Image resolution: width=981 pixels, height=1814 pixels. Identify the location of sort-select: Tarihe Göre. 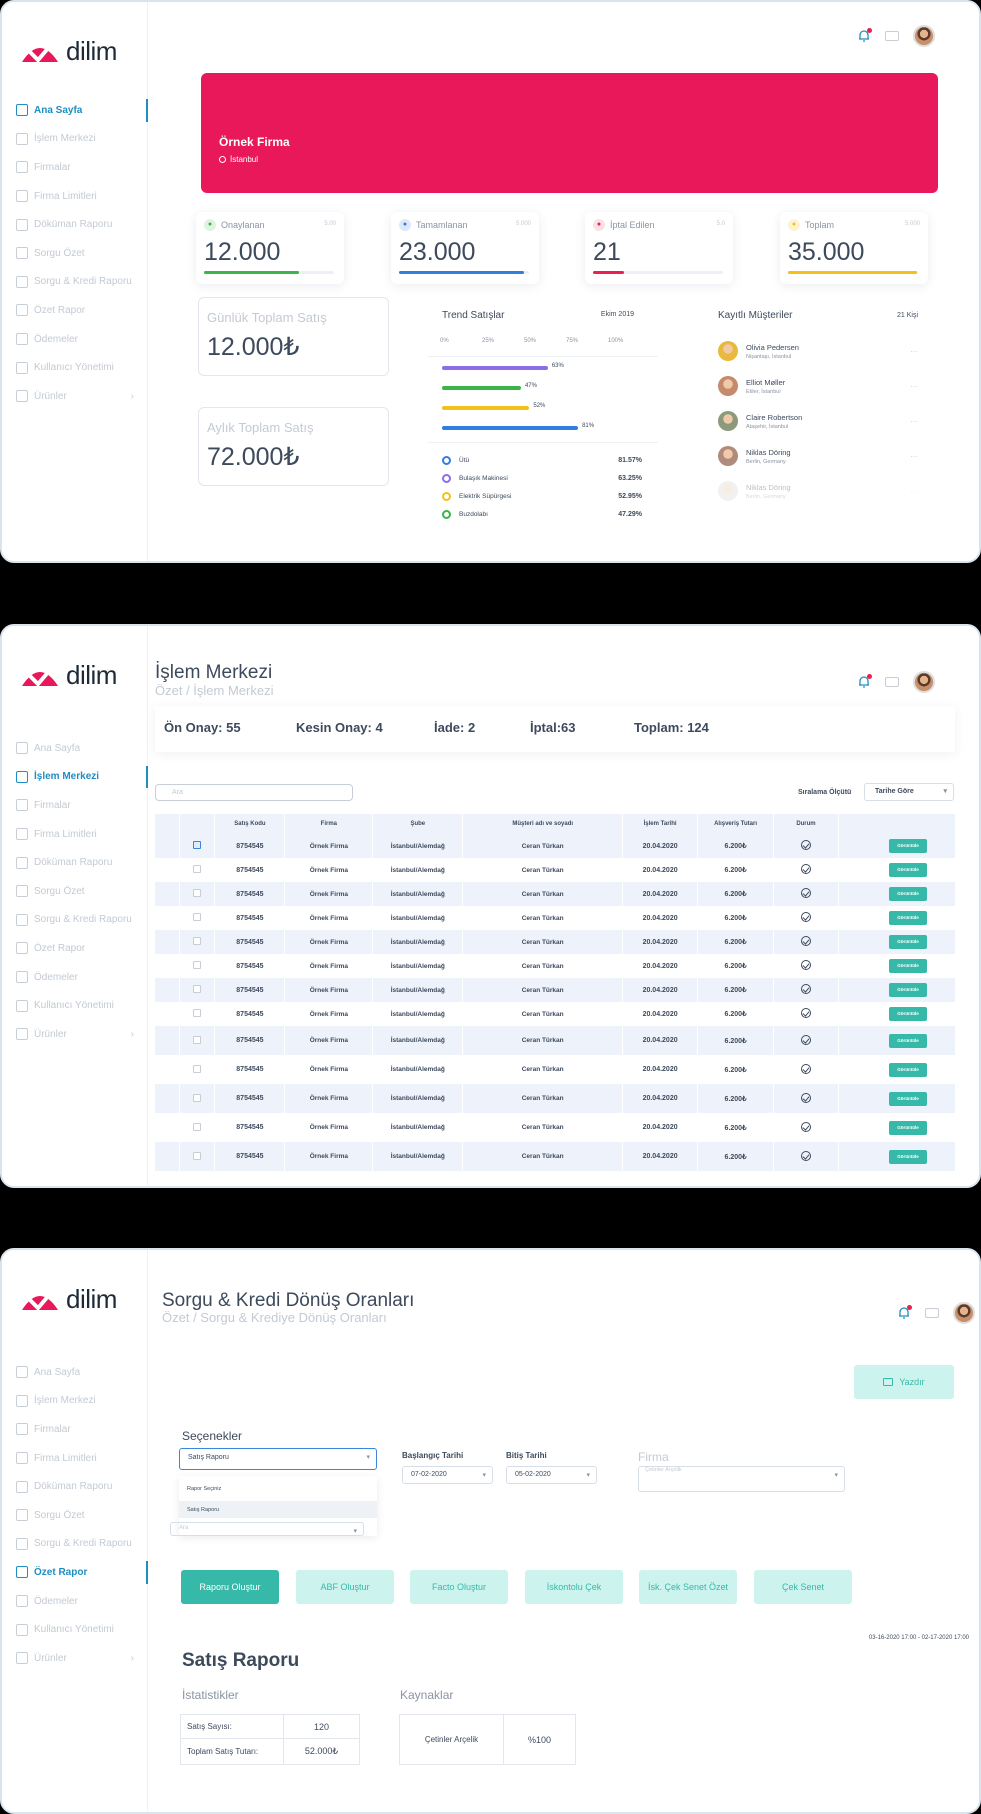
(909, 792).